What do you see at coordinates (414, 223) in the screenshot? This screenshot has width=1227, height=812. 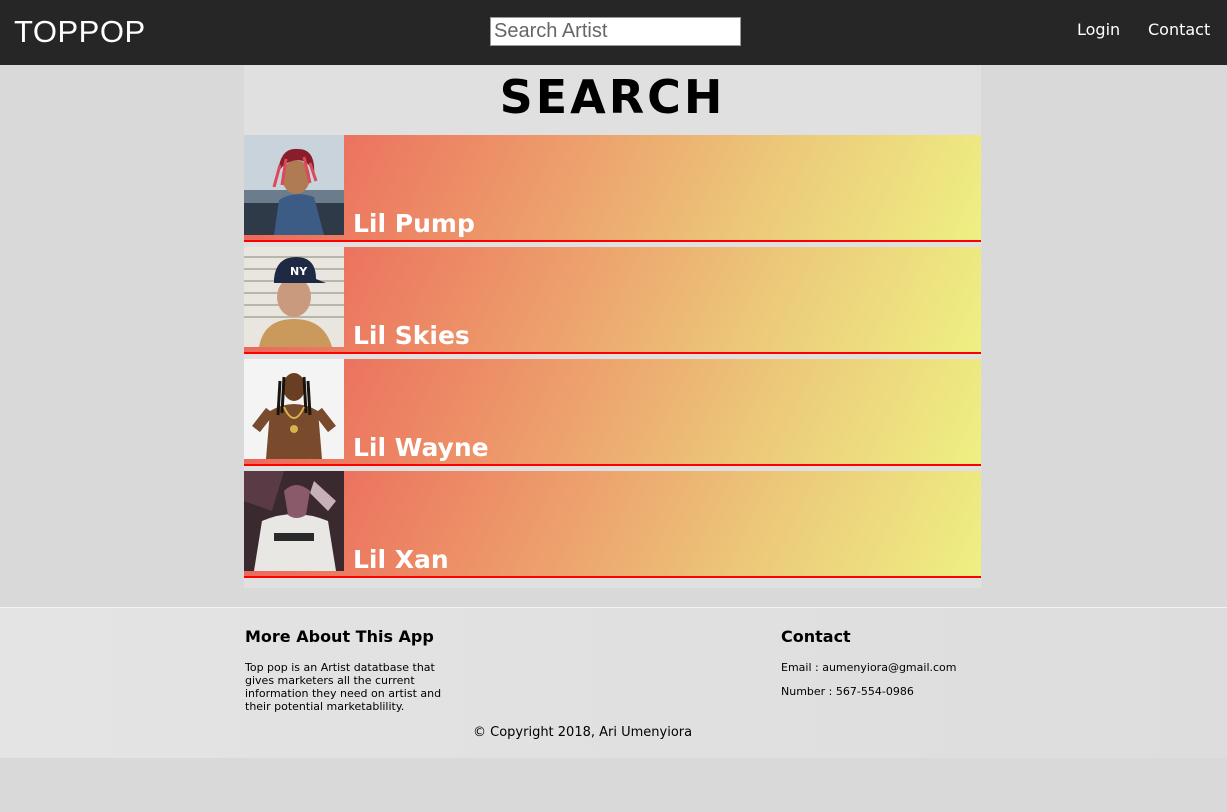 I see `artist-name: Lil Pump` at bounding box center [414, 223].